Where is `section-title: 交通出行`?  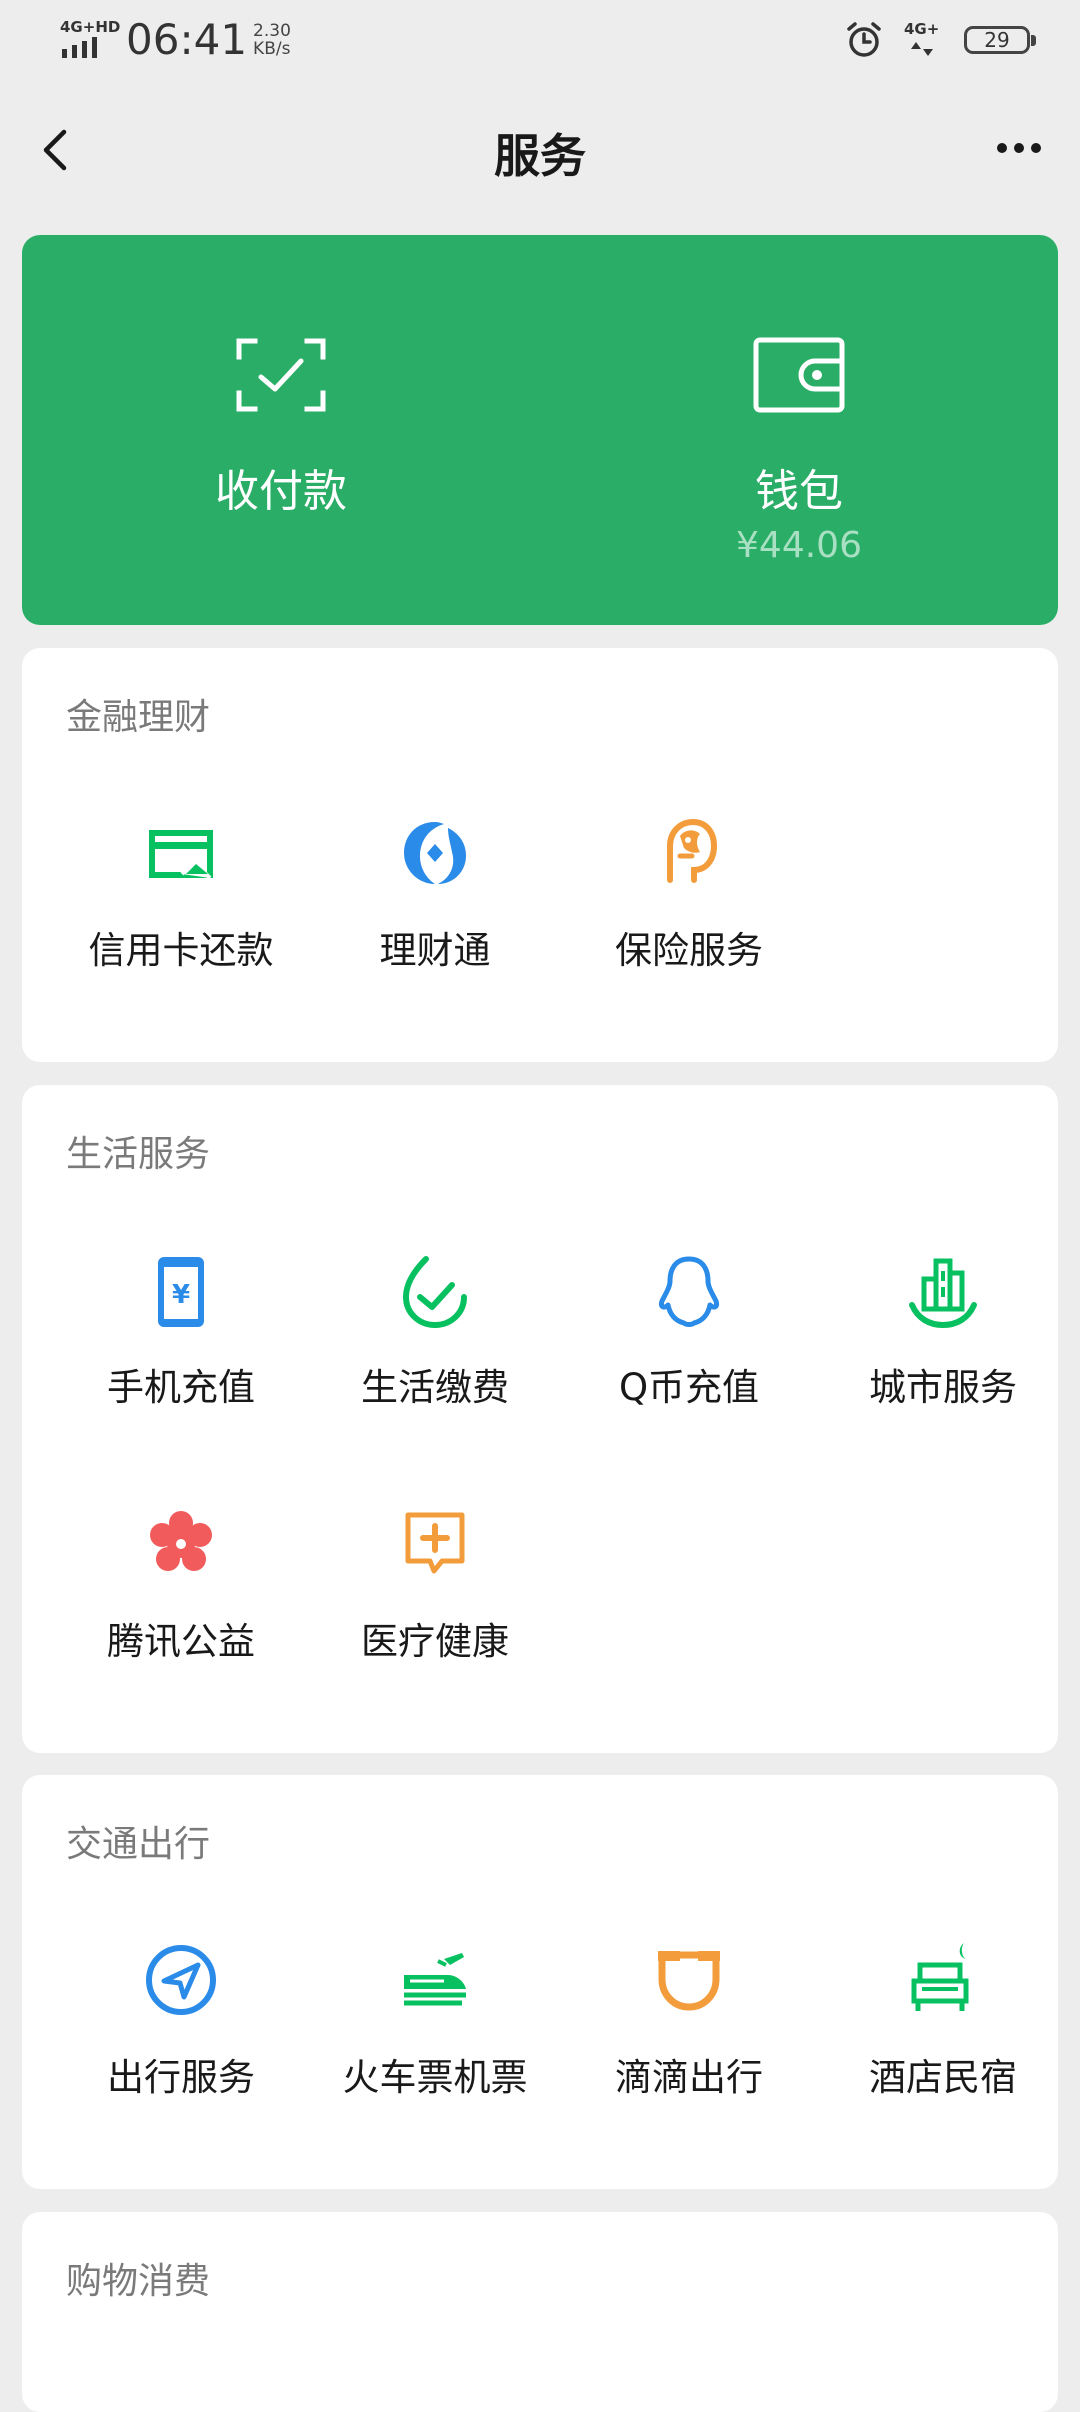 section-title: 交通出行 is located at coordinates (138, 1844).